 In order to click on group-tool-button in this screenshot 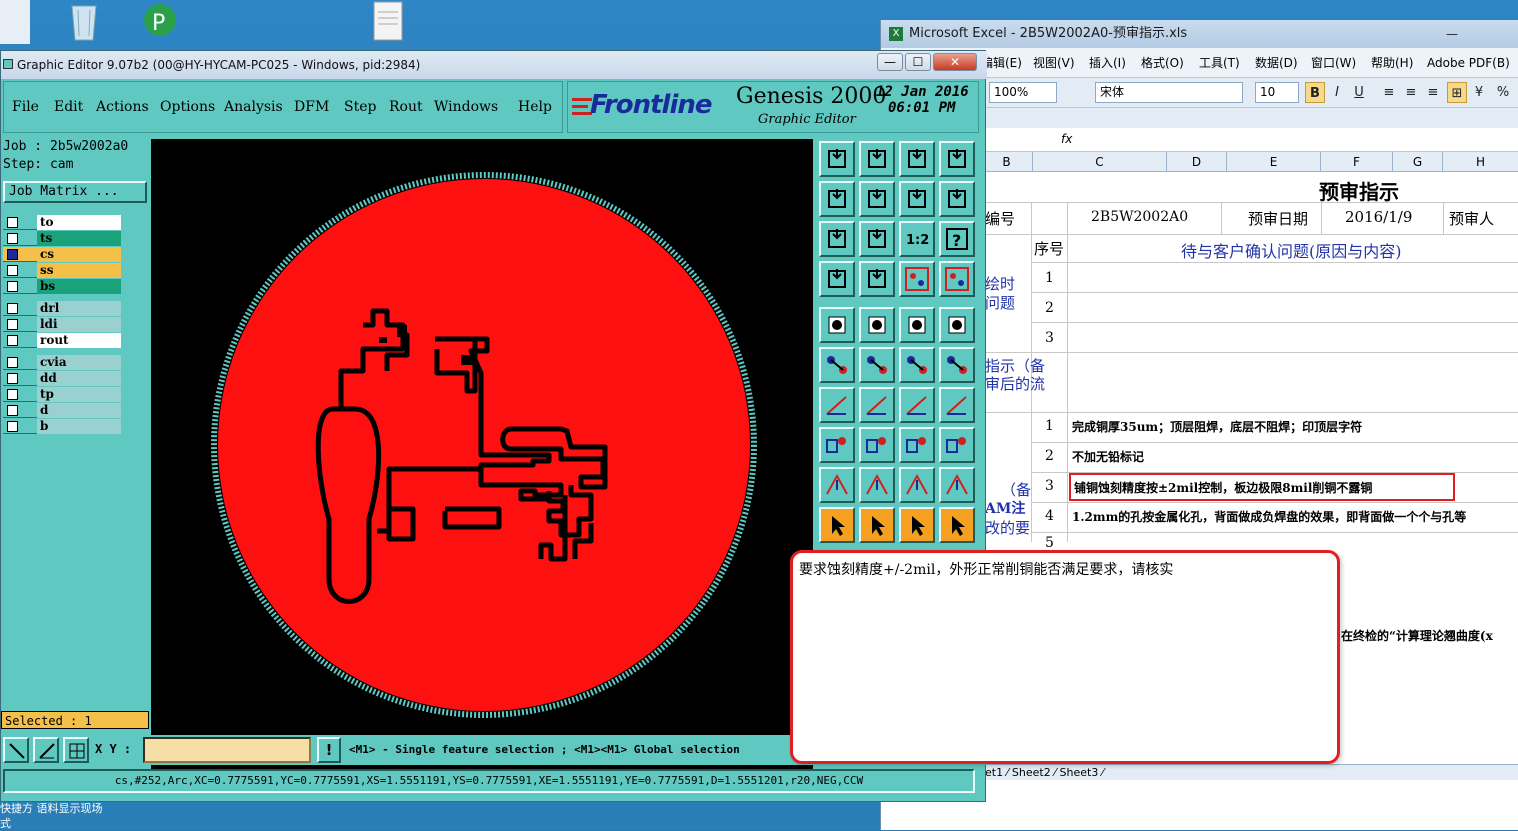, I will do `click(957, 445)`.